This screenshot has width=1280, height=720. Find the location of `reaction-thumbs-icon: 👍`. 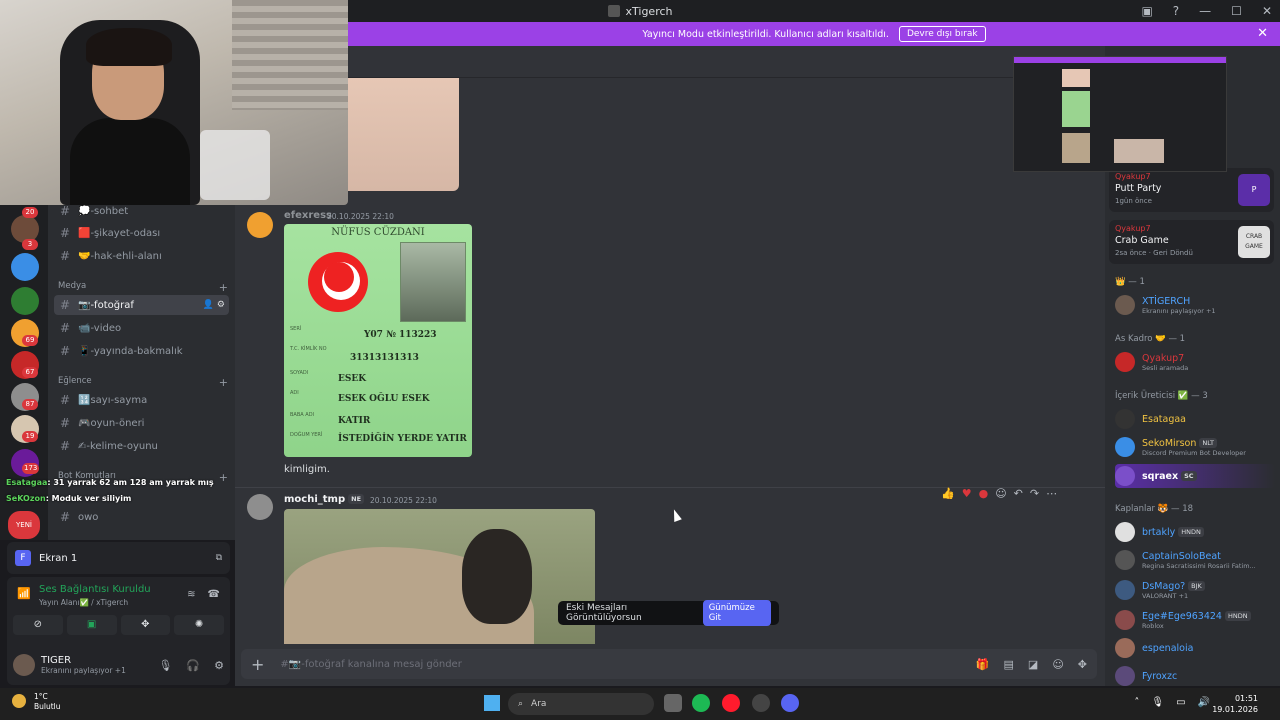

reaction-thumbs-icon: 👍 is located at coordinates (948, 493).